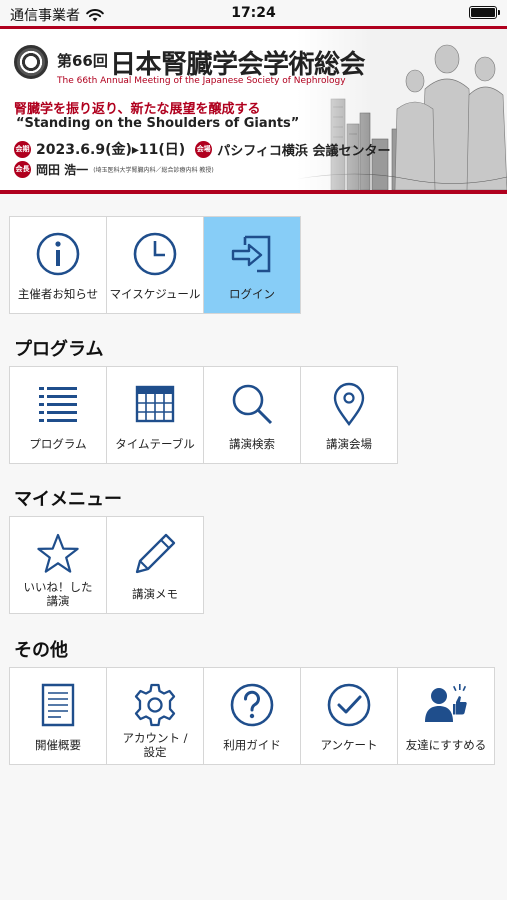 This screenshot has width=507, height=900. What do you see at coordinates (158, 123) in the screenshot?
I see `theme-en: “Standing on the Shoulders of Giants”` at bounding box center [158, 123].